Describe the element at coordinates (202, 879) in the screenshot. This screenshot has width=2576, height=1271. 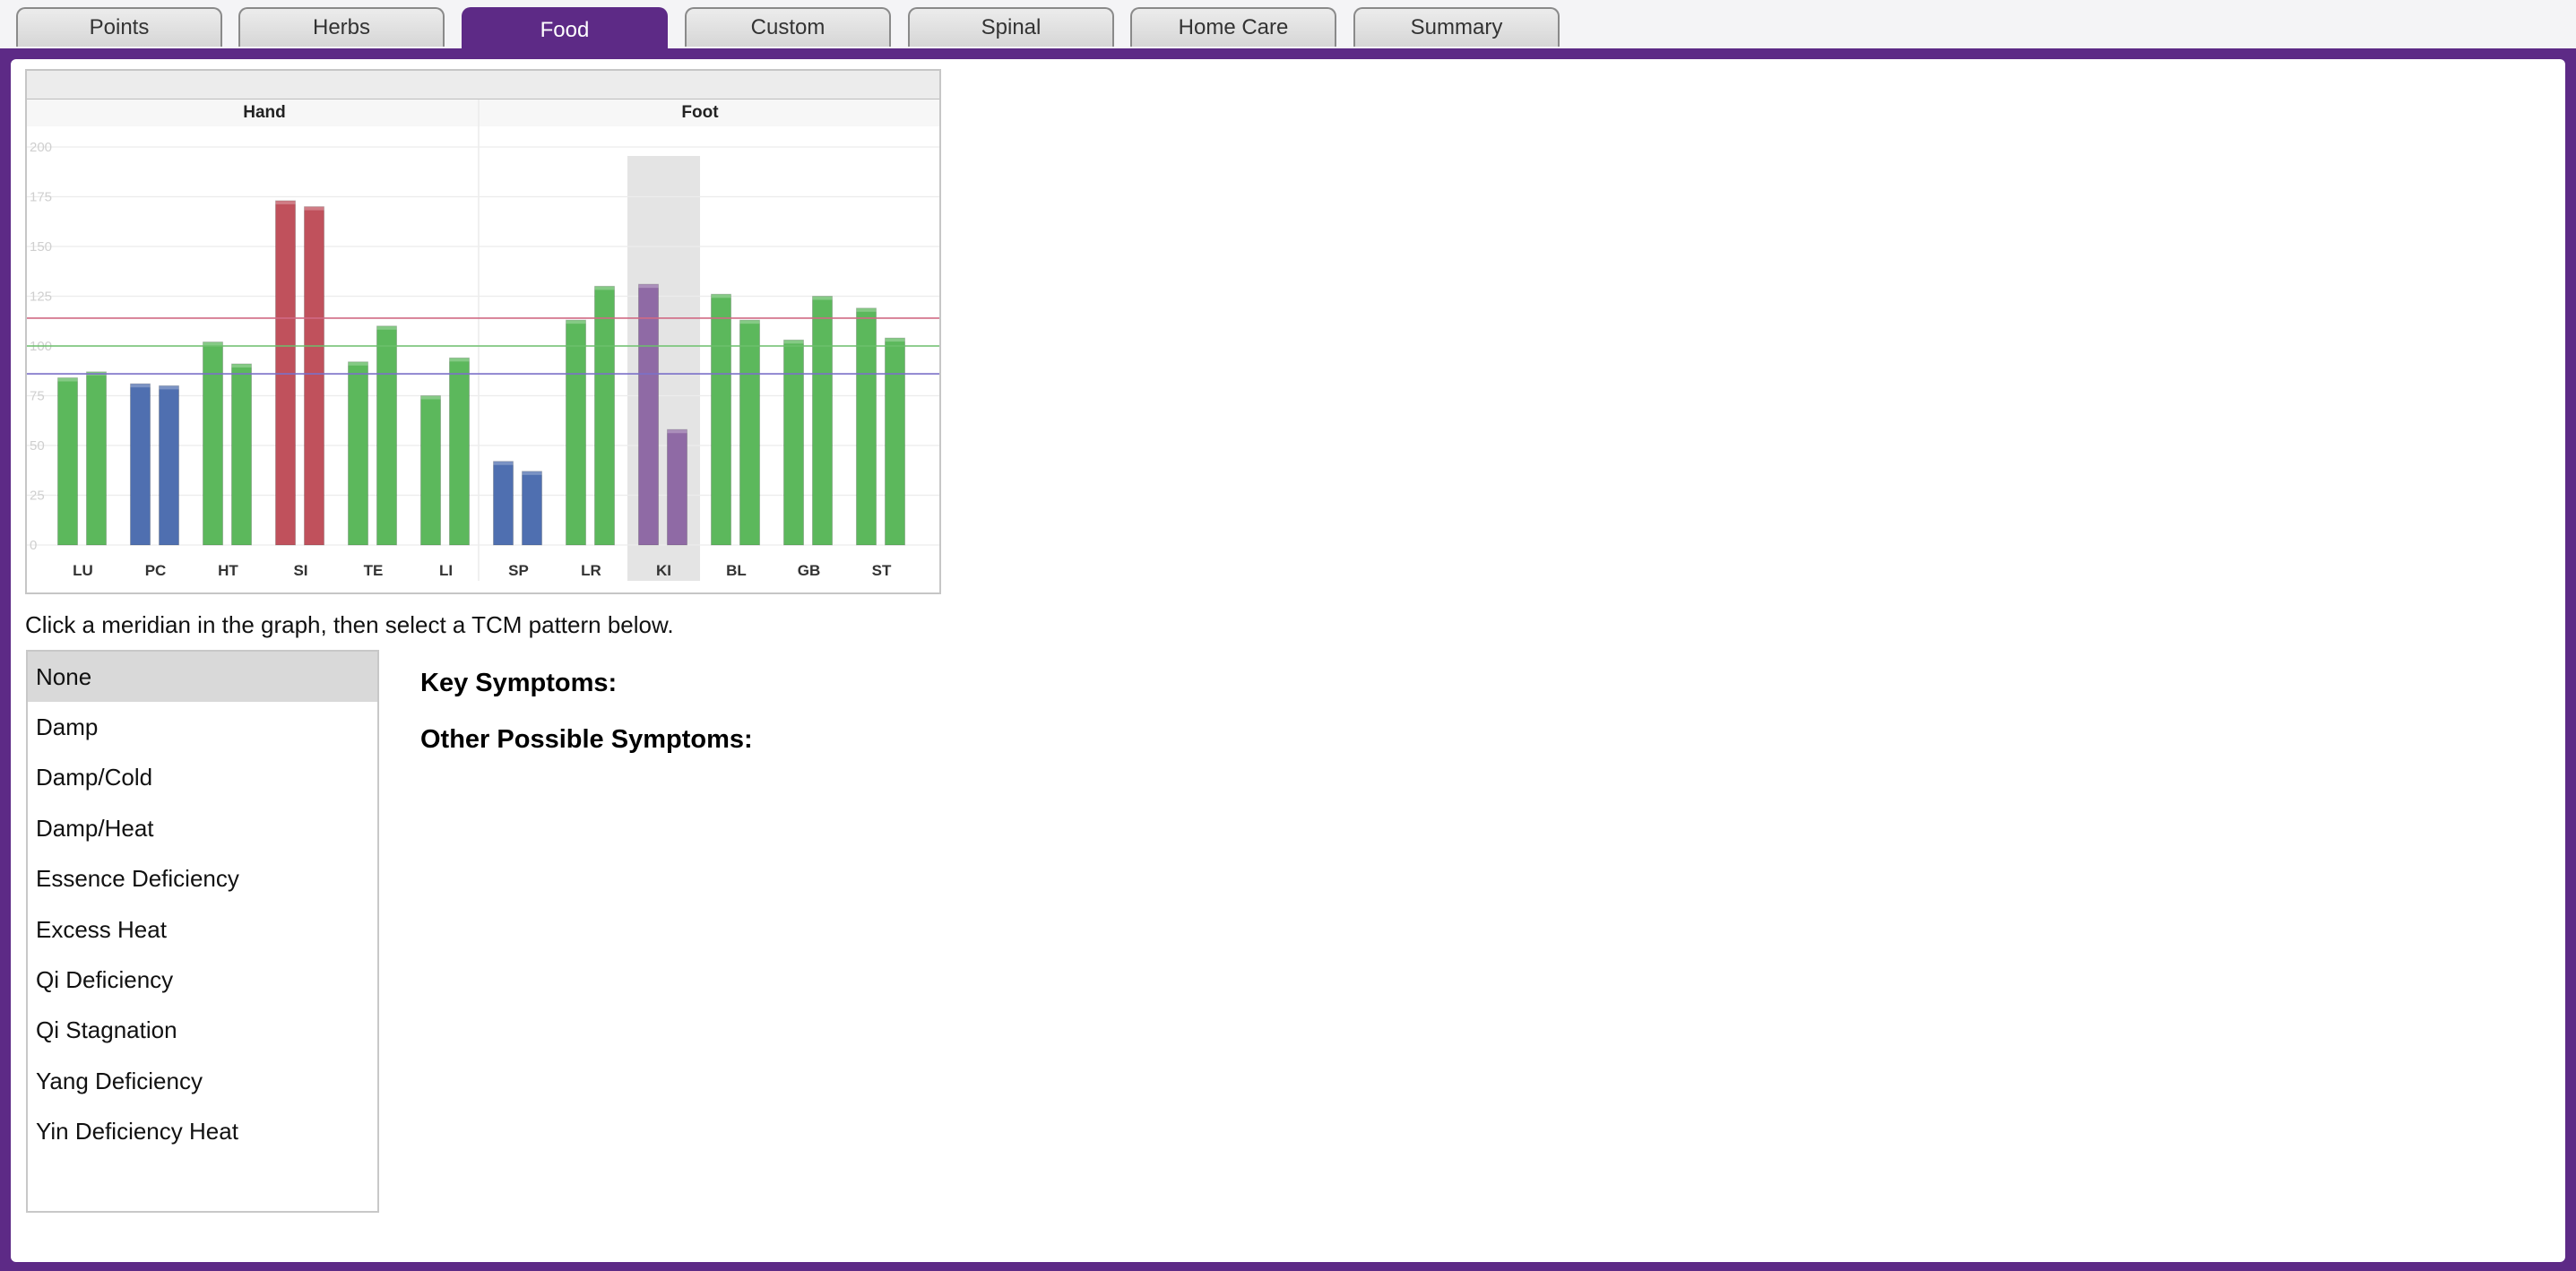
I see `pattern-item-essence-deficiency: Essence Deficiency` at that location.